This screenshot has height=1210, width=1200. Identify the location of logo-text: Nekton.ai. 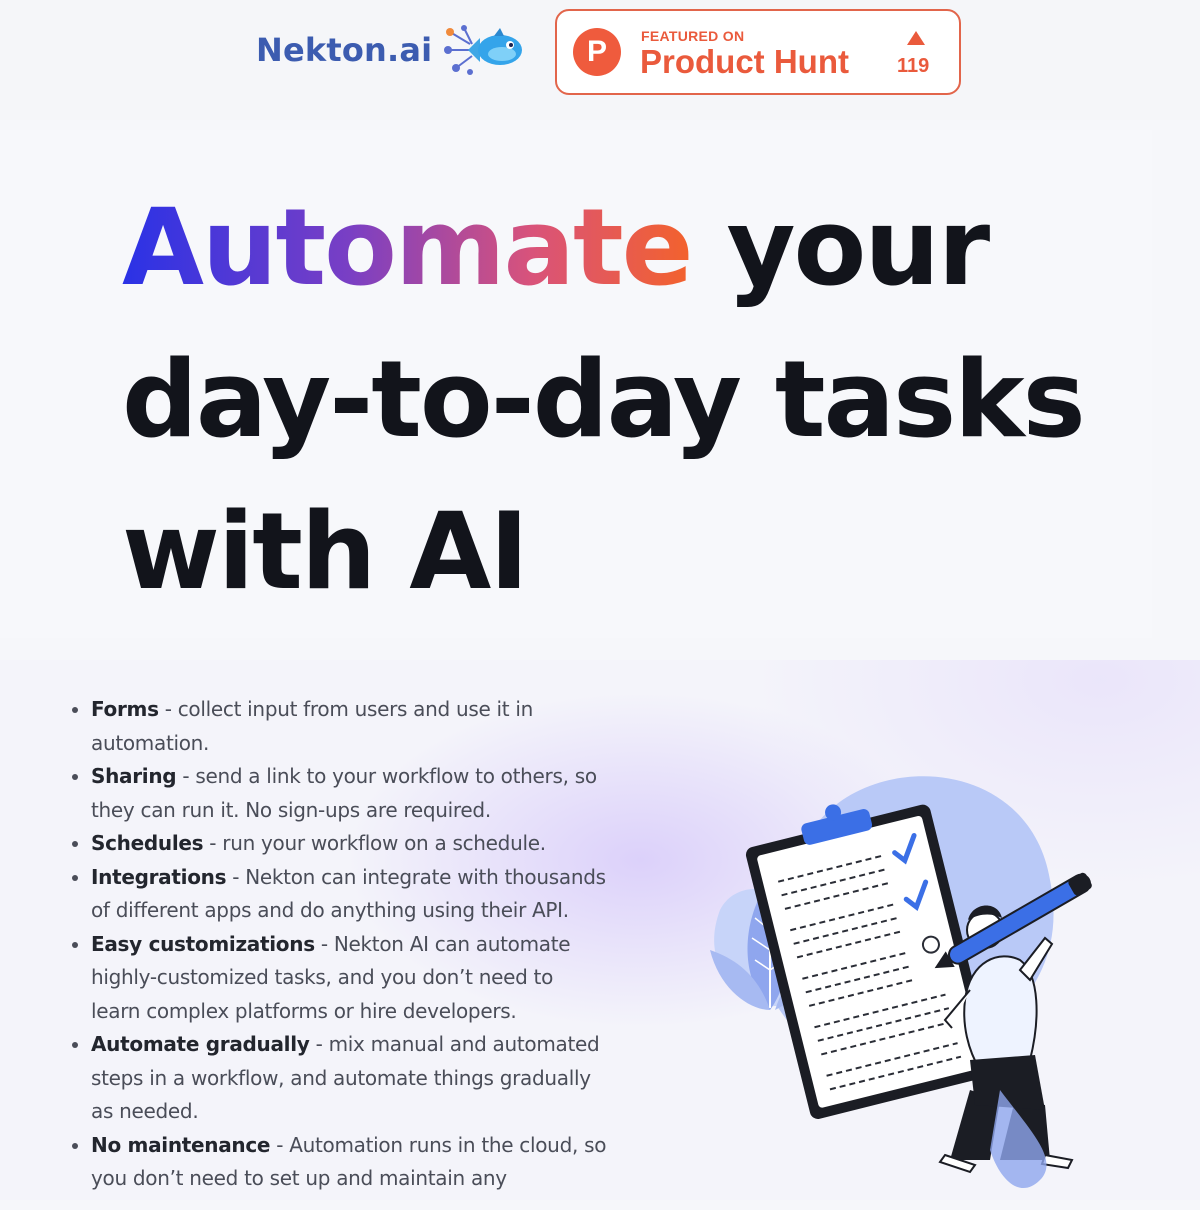
(344, 50).